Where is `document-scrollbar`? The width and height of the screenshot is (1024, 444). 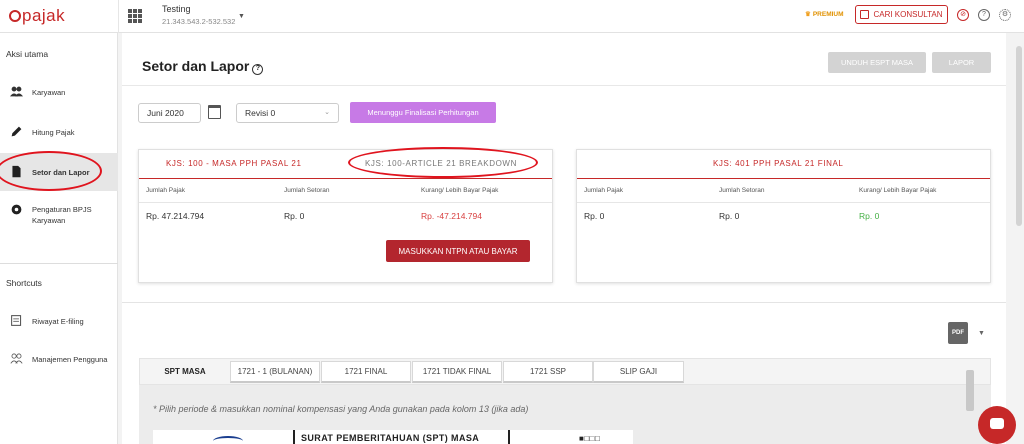 document-scrollbar is located at coordinates (970, 390).